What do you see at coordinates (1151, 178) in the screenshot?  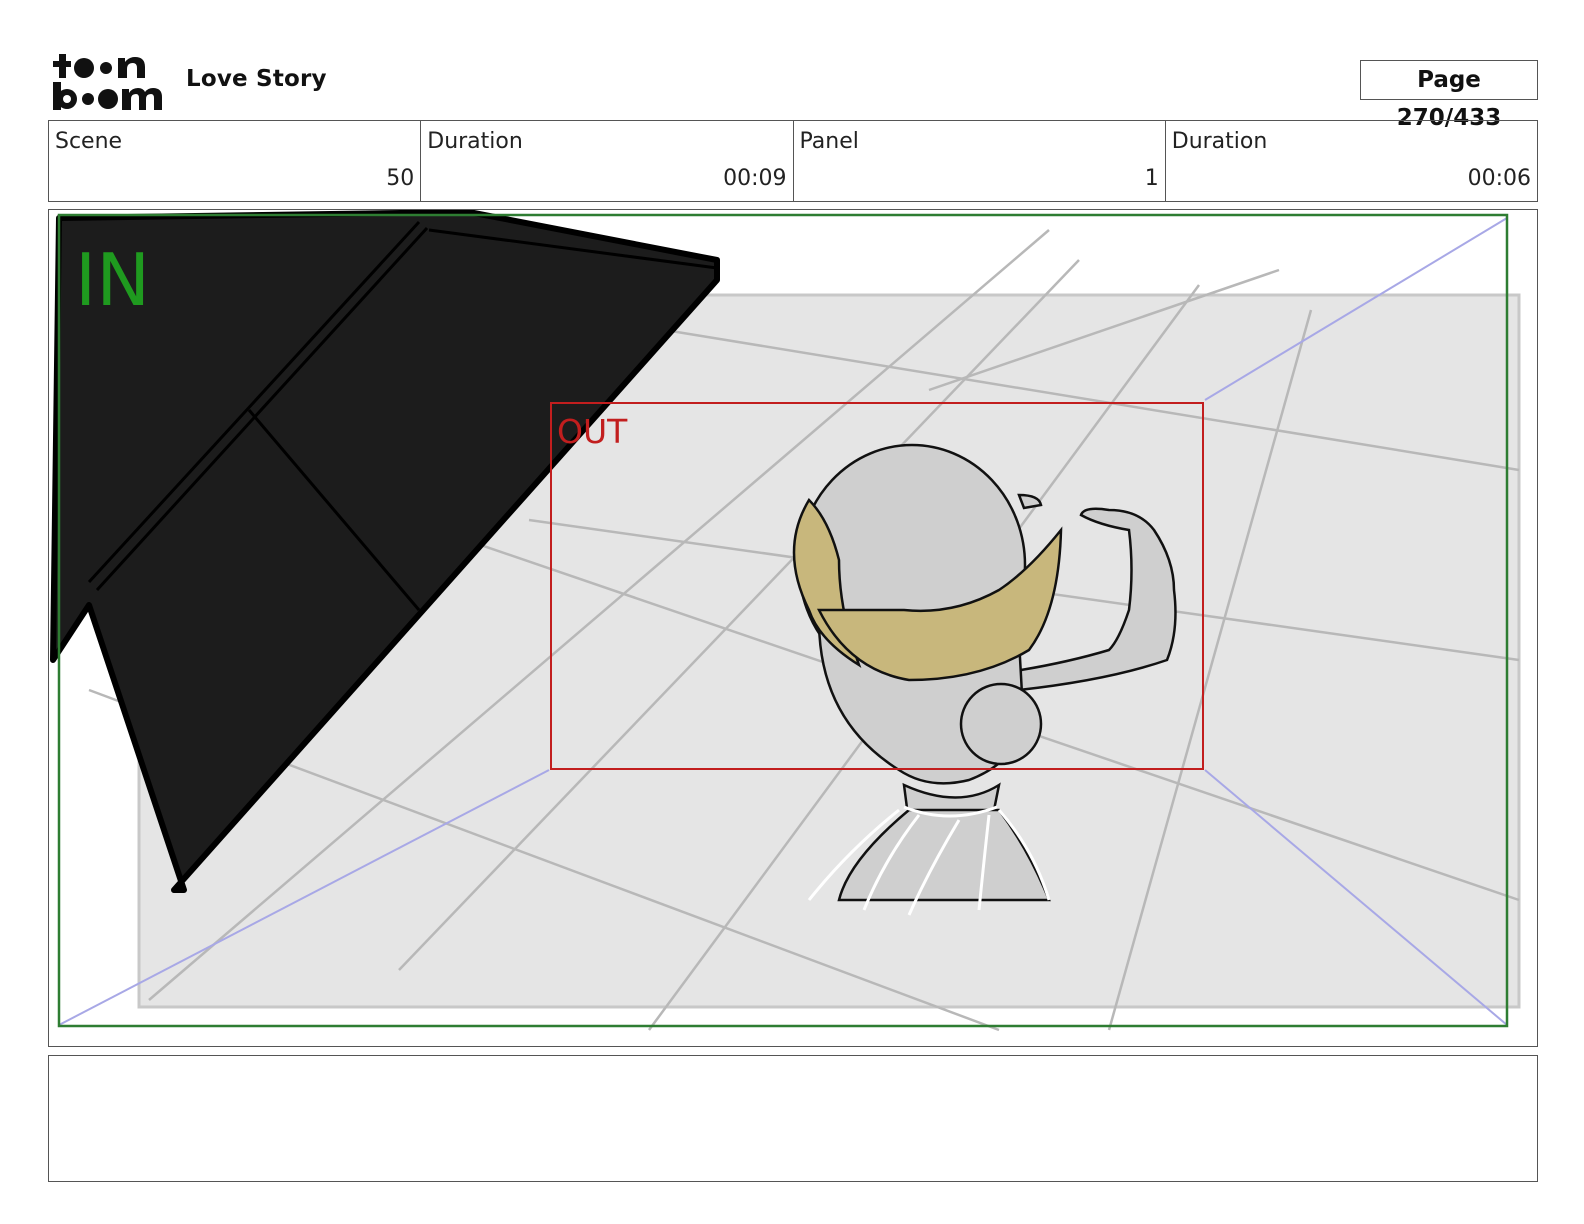 I see `panel-value: 1` at bounding box center [1151, 178].